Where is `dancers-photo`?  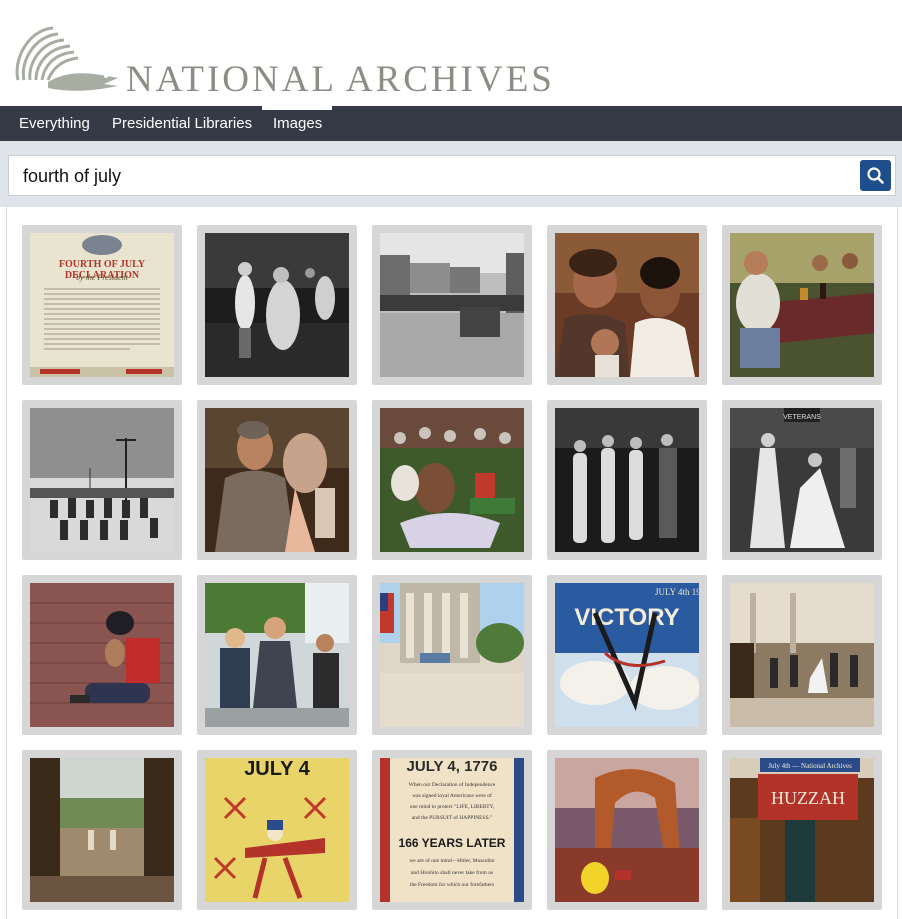
dancers-photo is located at coordinates (277, 305).